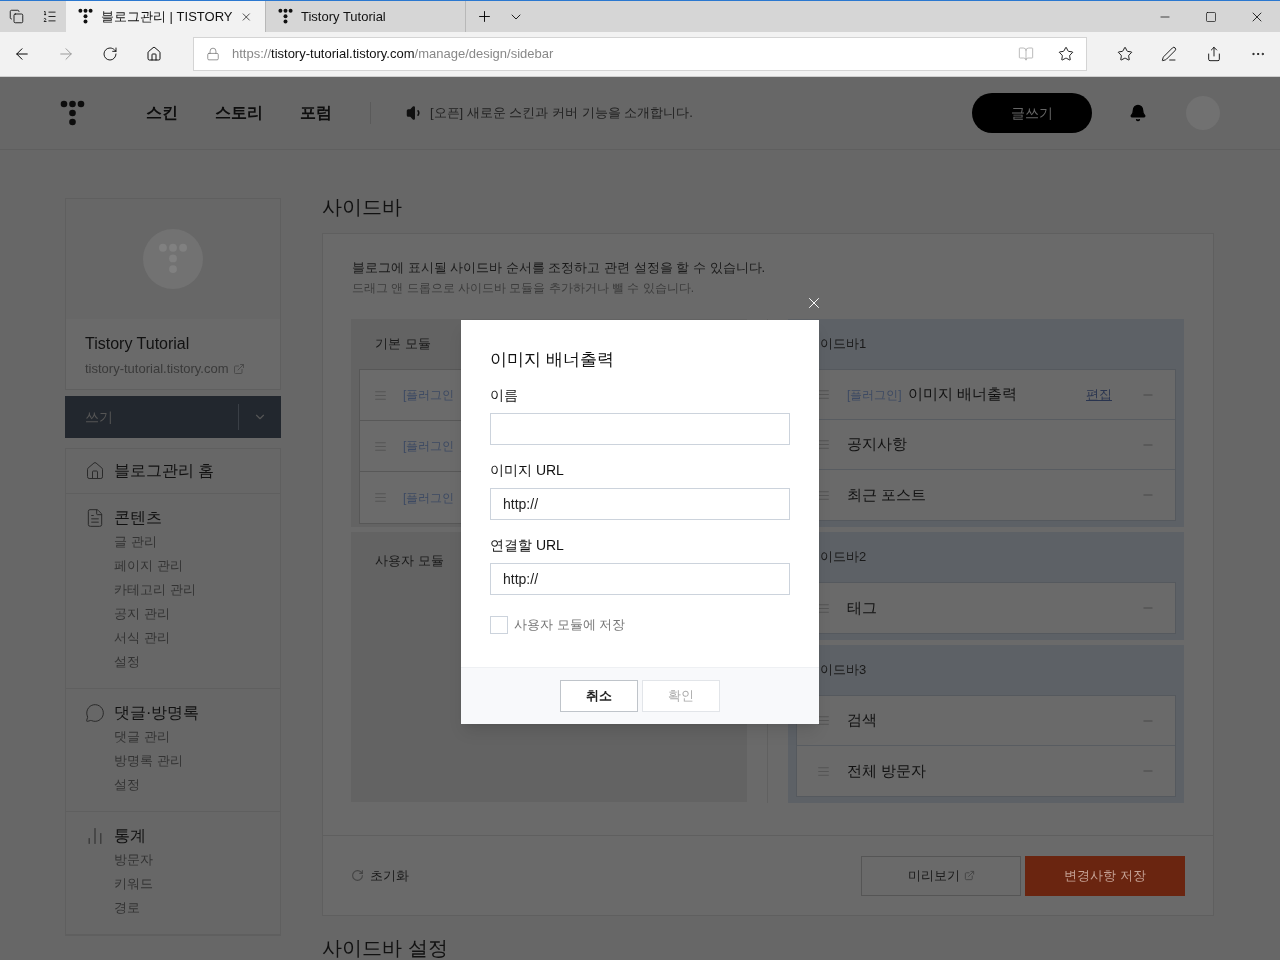  I want to click on speech-bubble-icon, so click(95, 713).